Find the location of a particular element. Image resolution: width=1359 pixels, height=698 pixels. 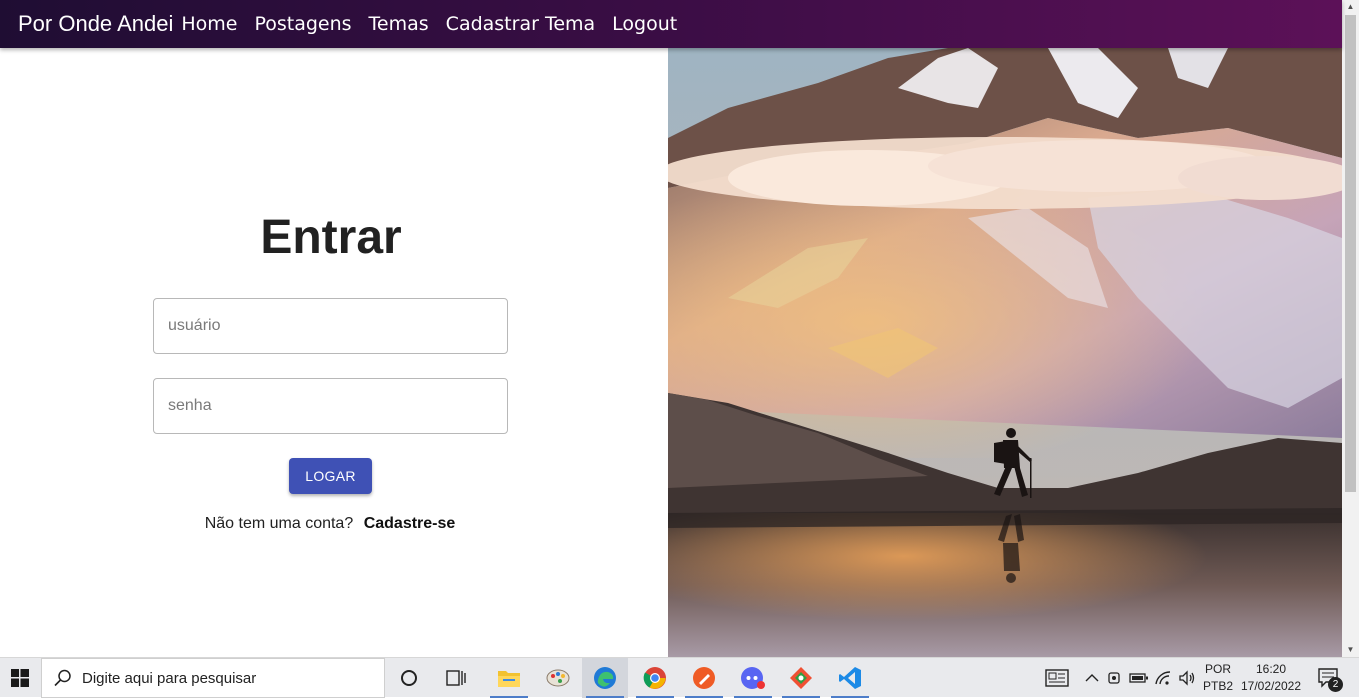

windows-start-button is located at coordinates (20, 678).